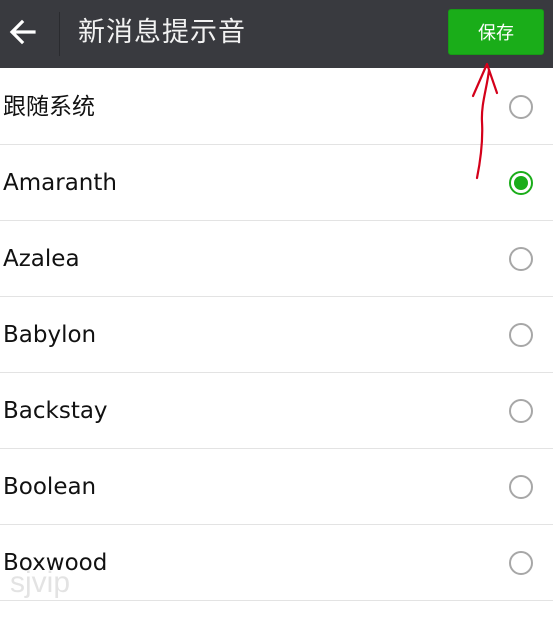 This screenshot has height=626, width=553. Describe the element at coordinates (50, 487) in the screenshot. I see `list-item-label: Boolean` at that location.